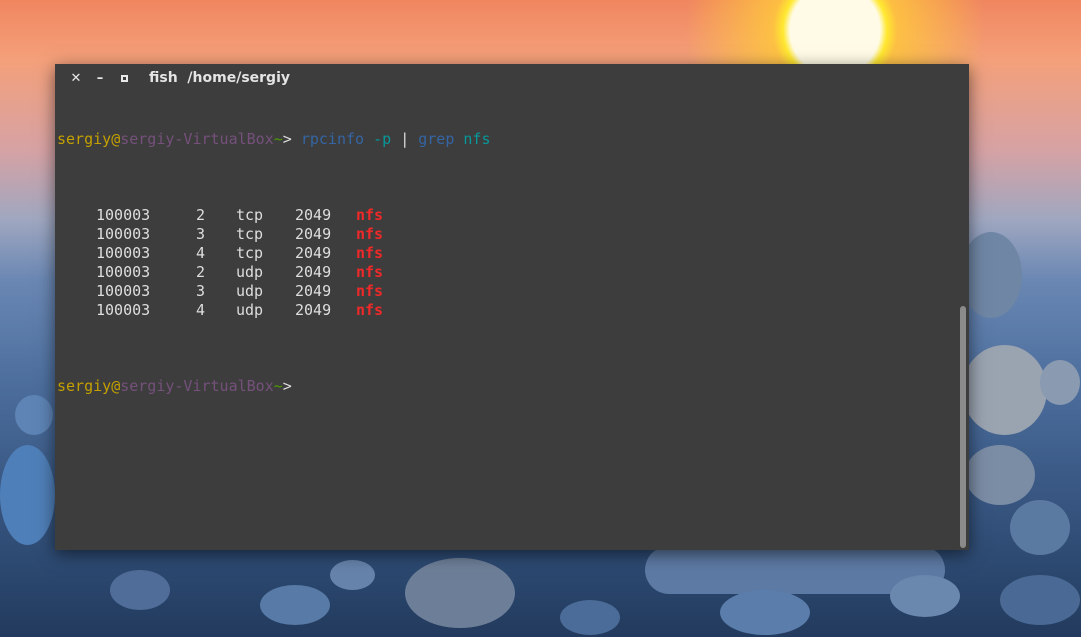 The image size is (1081, 637). Describe the element at coordinates (506, 291) in the screenshot. I see `output-row: 100003 3 udp 2049 nfs` at that location.